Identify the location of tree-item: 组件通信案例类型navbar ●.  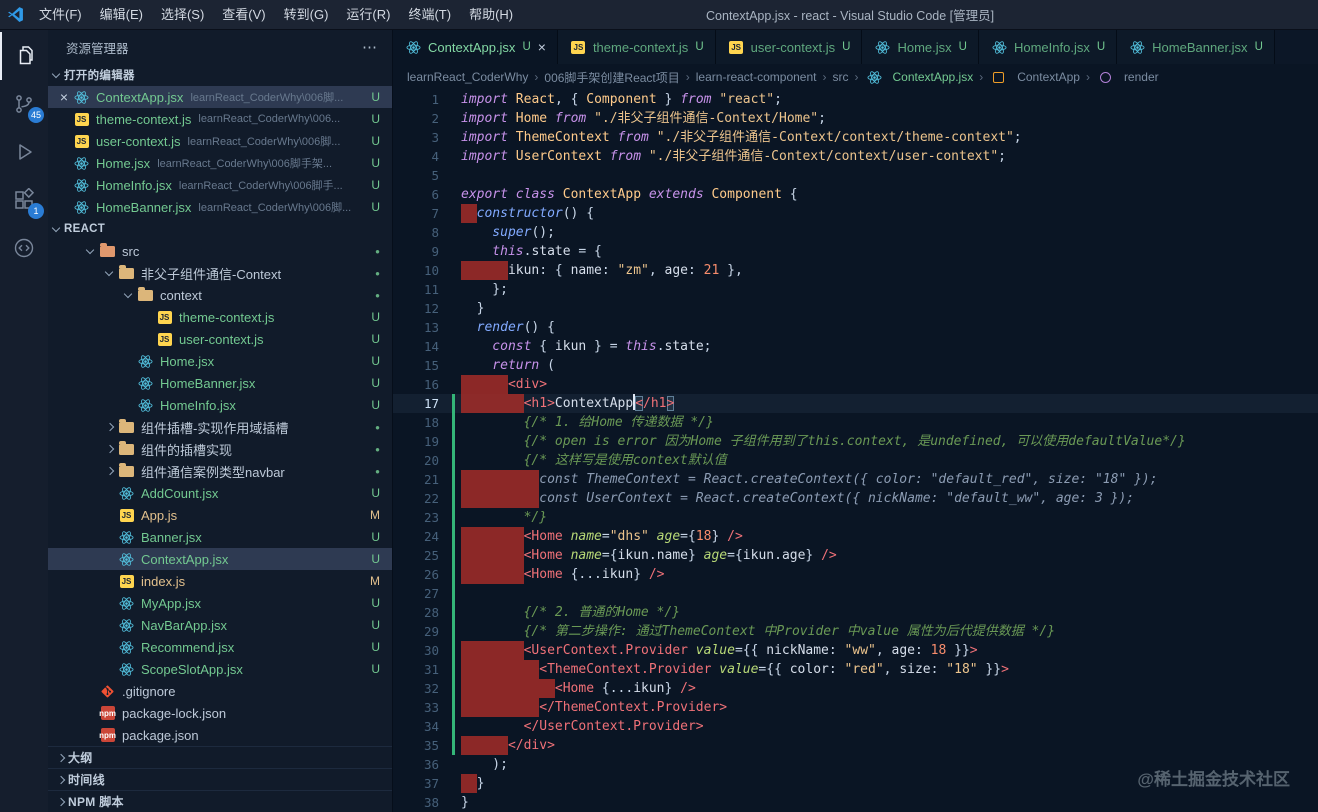
(220, 471).